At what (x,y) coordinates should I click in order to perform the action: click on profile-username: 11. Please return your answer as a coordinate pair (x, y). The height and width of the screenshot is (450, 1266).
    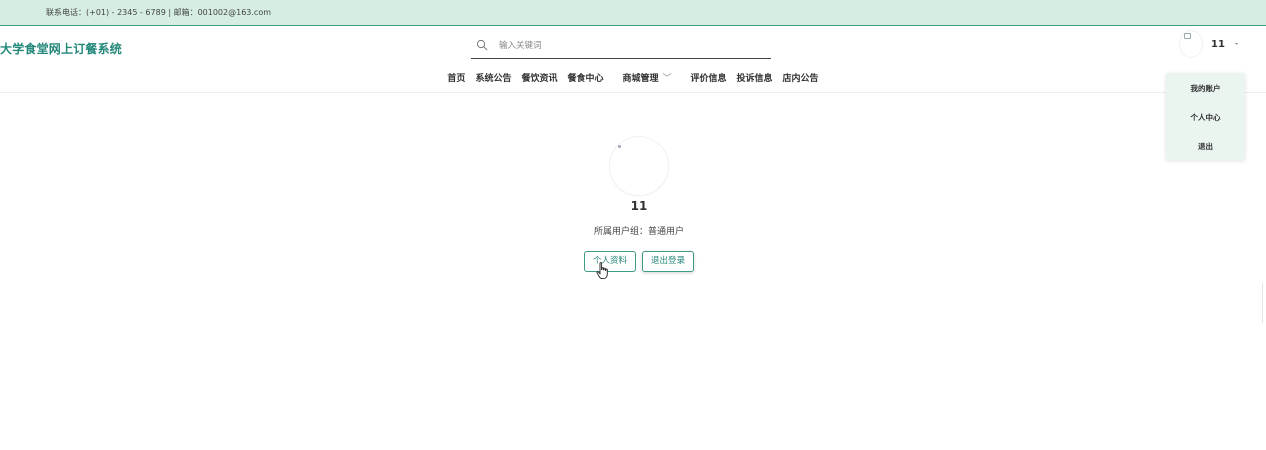
    Looking at the image, I should click on (639, 206).